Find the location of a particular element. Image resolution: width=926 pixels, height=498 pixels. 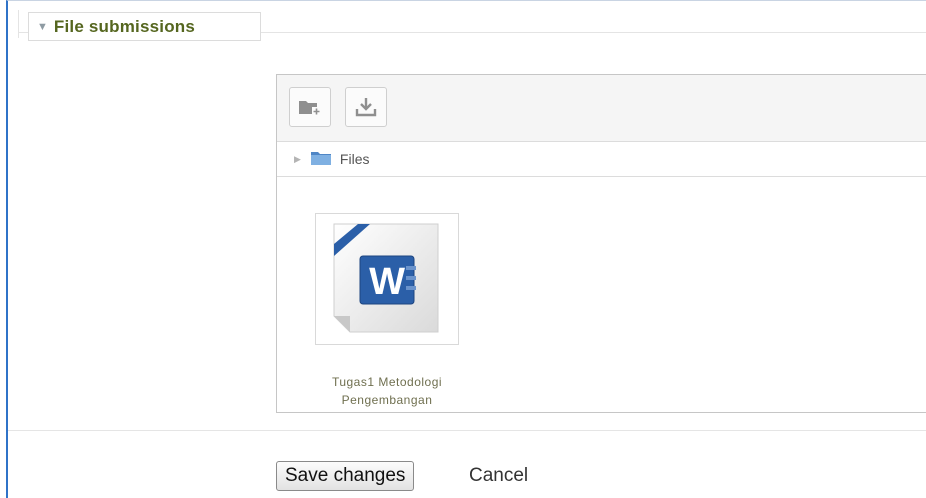

file-name-label: Tugas1 Metodologi Pengembangan is located at coordinates (387, 391).